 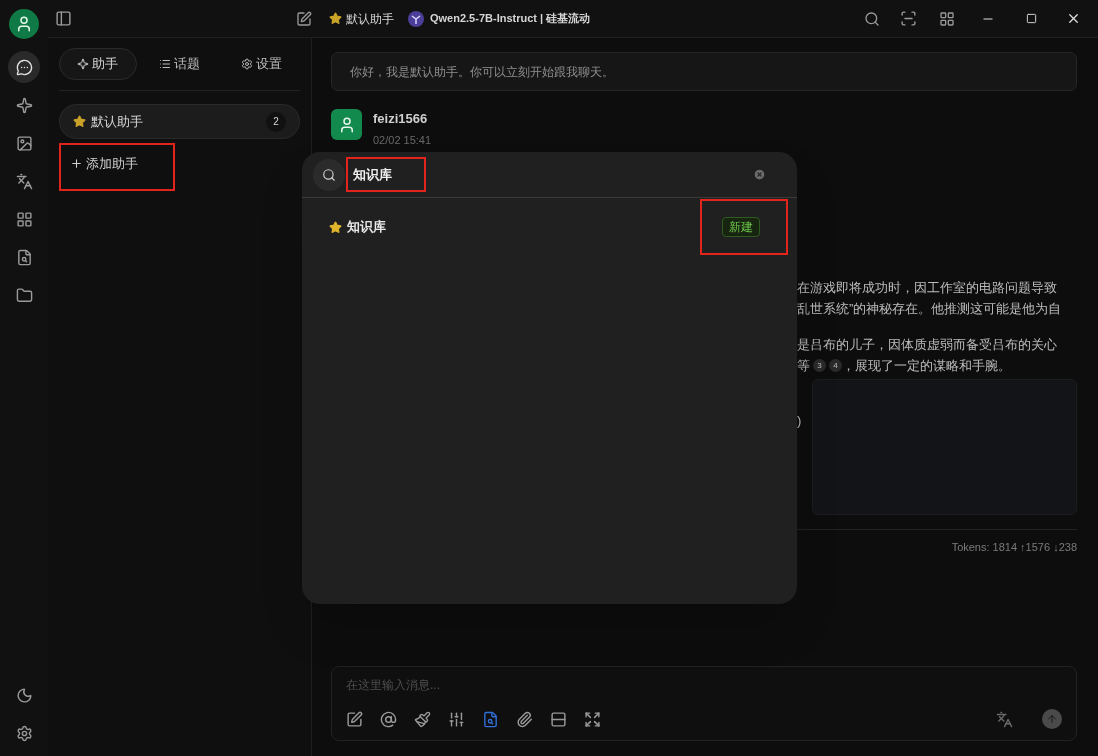 I want to click on arrow-up-icon, so click(x=1052, y=719).